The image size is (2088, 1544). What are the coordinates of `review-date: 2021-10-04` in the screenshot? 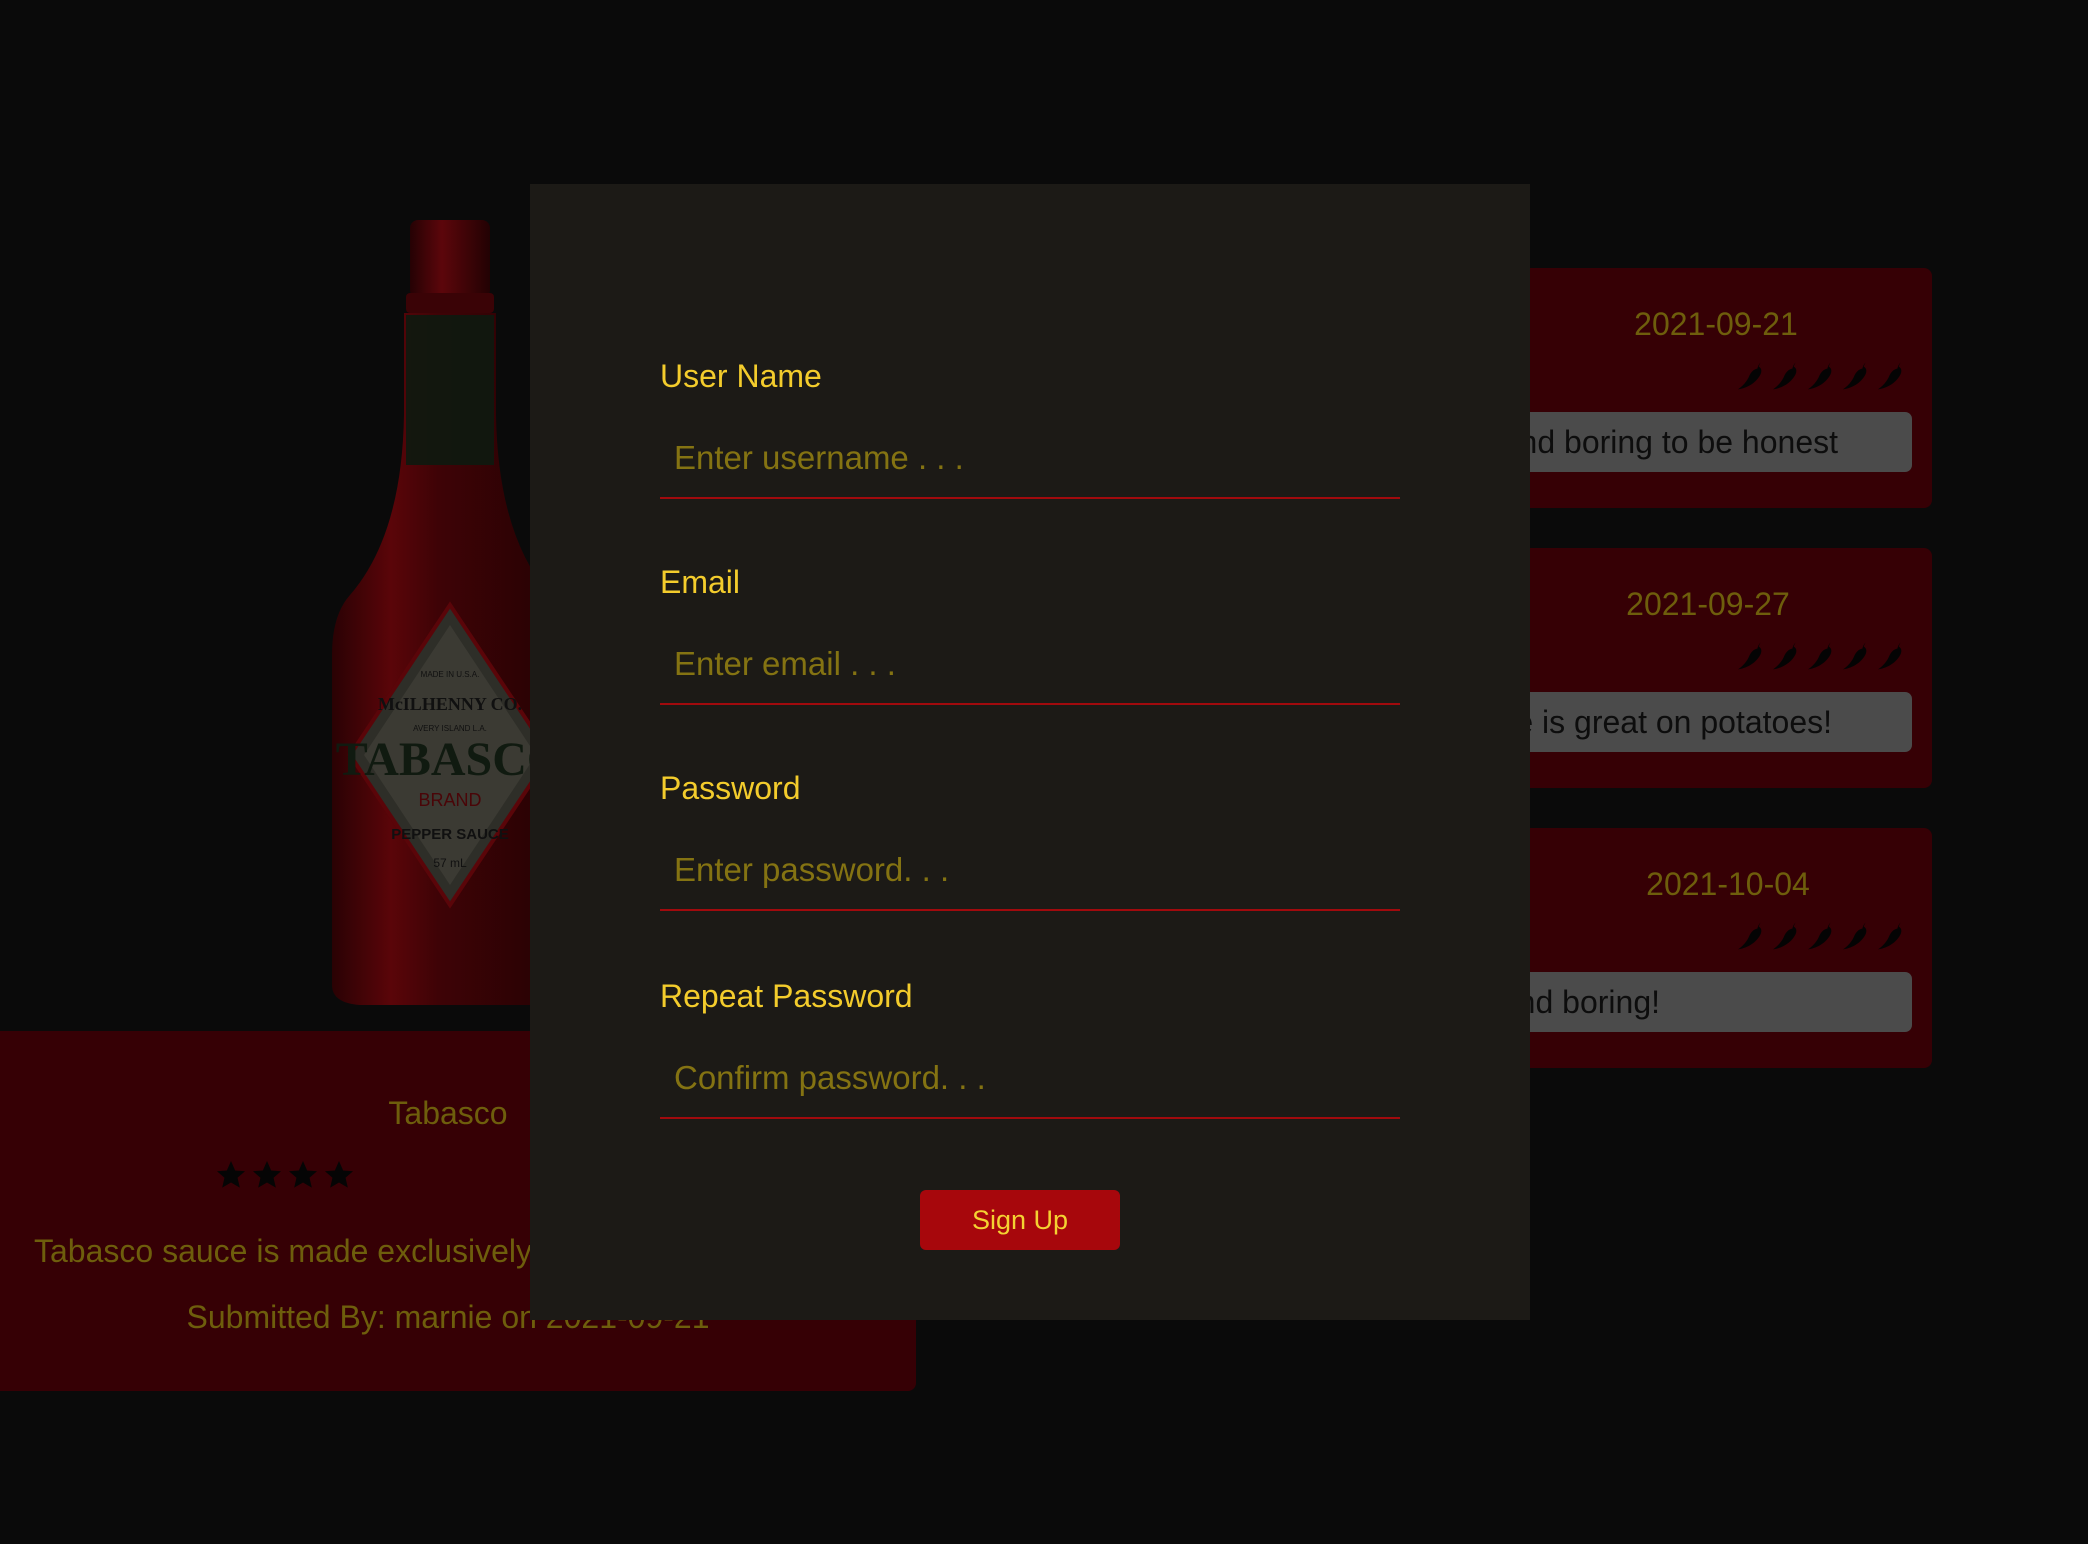 It's located at (1728, 884).